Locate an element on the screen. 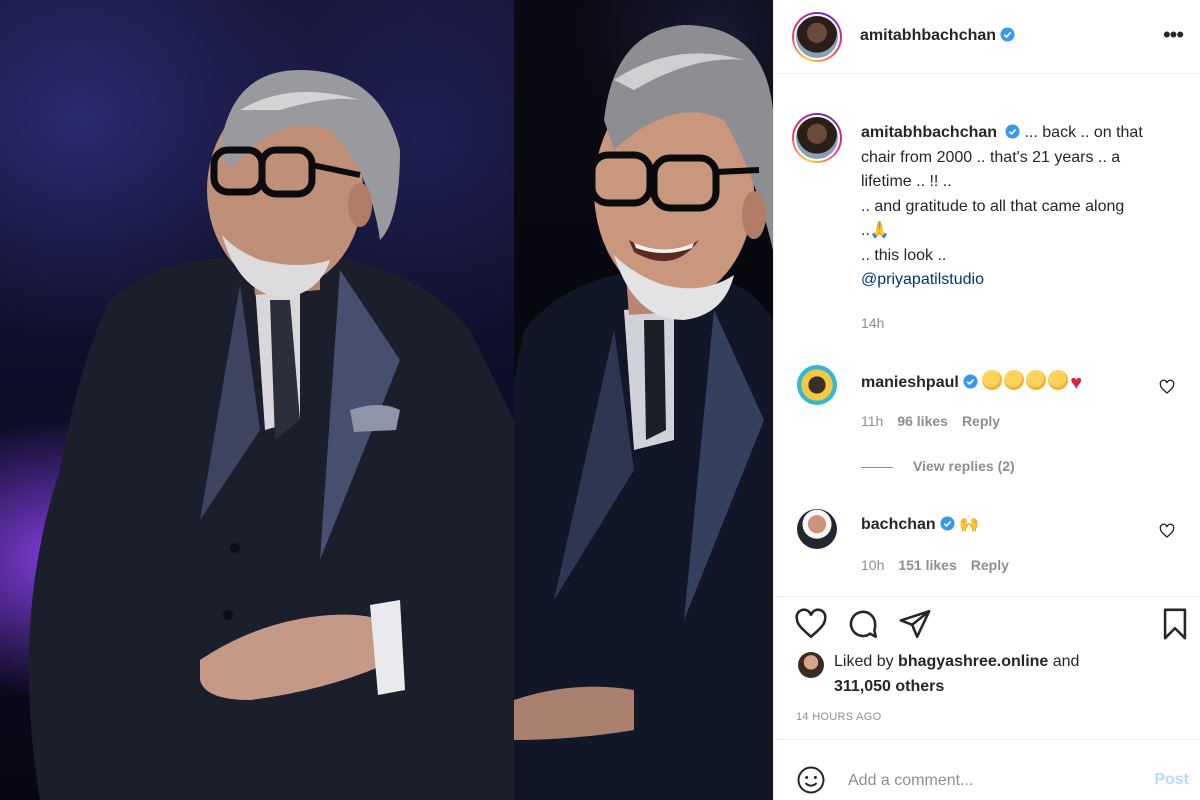 This screenshot has width=1200, height=800. add-comment-bar: Post is located at coordinates (987, 769).